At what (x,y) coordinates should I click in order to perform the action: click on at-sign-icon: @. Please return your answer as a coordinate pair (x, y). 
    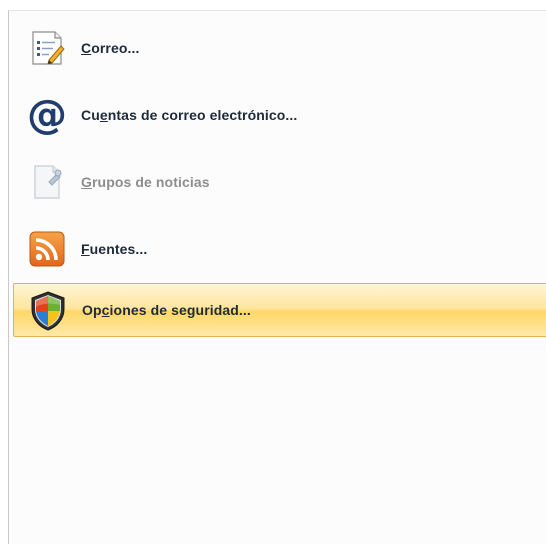
    Looking at the image, I should click on (47, 115).